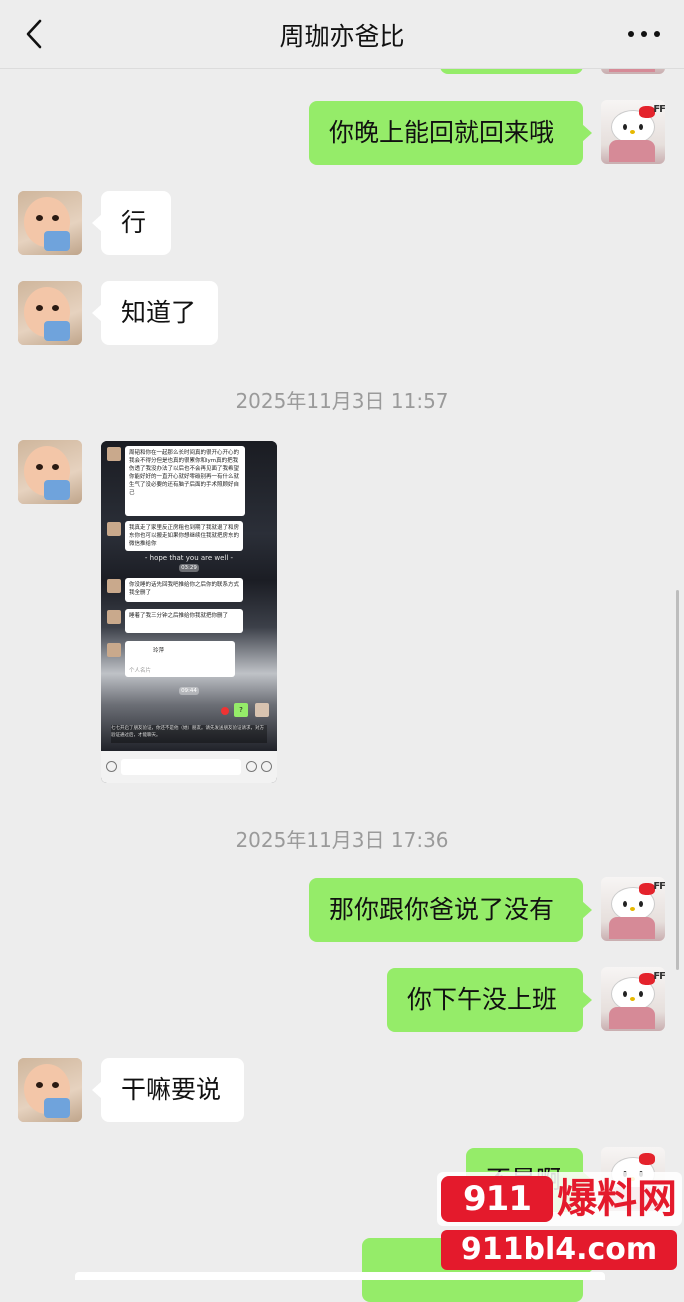 This screenshot has height=1302, width=684. I want to click on message-text: 知道了, so click(159, 312).